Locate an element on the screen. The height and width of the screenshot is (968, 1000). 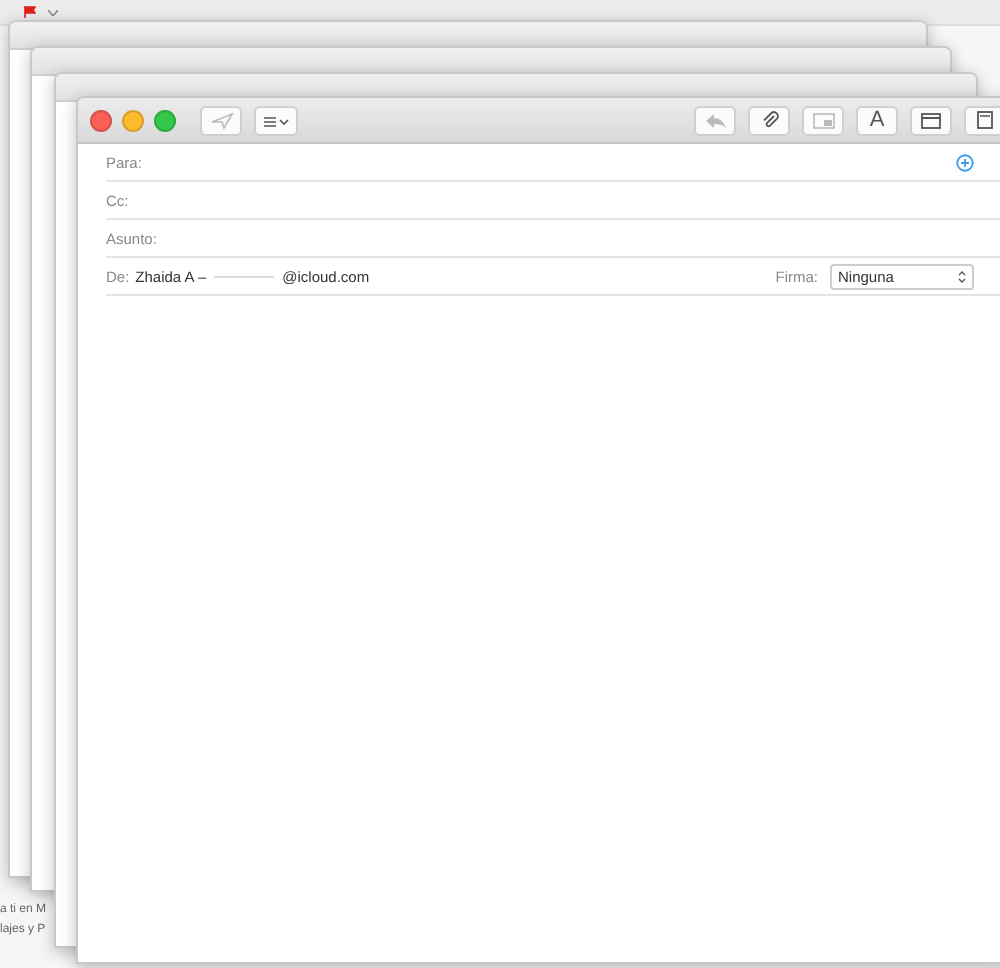
paperclip-icon is located at coordinates (769, 120).